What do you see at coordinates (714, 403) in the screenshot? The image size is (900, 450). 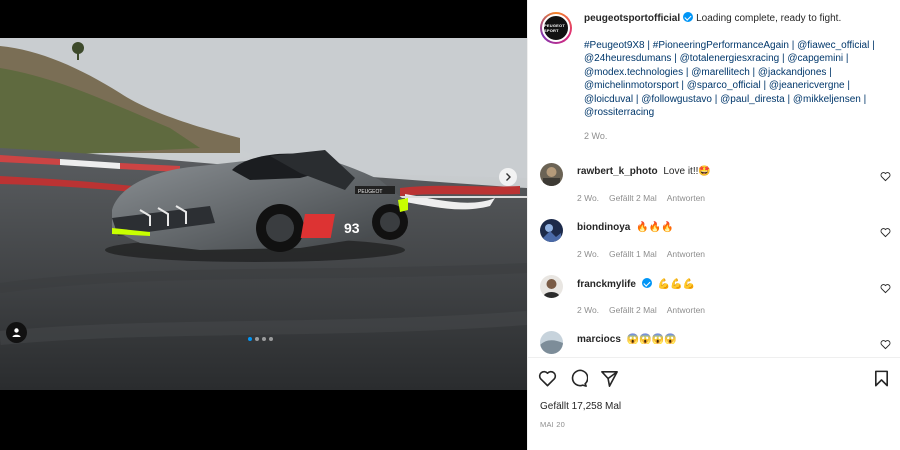 I see `post-actions: Gefällt 17,258 Mal MAI 20` at bounding box center [714, 403].